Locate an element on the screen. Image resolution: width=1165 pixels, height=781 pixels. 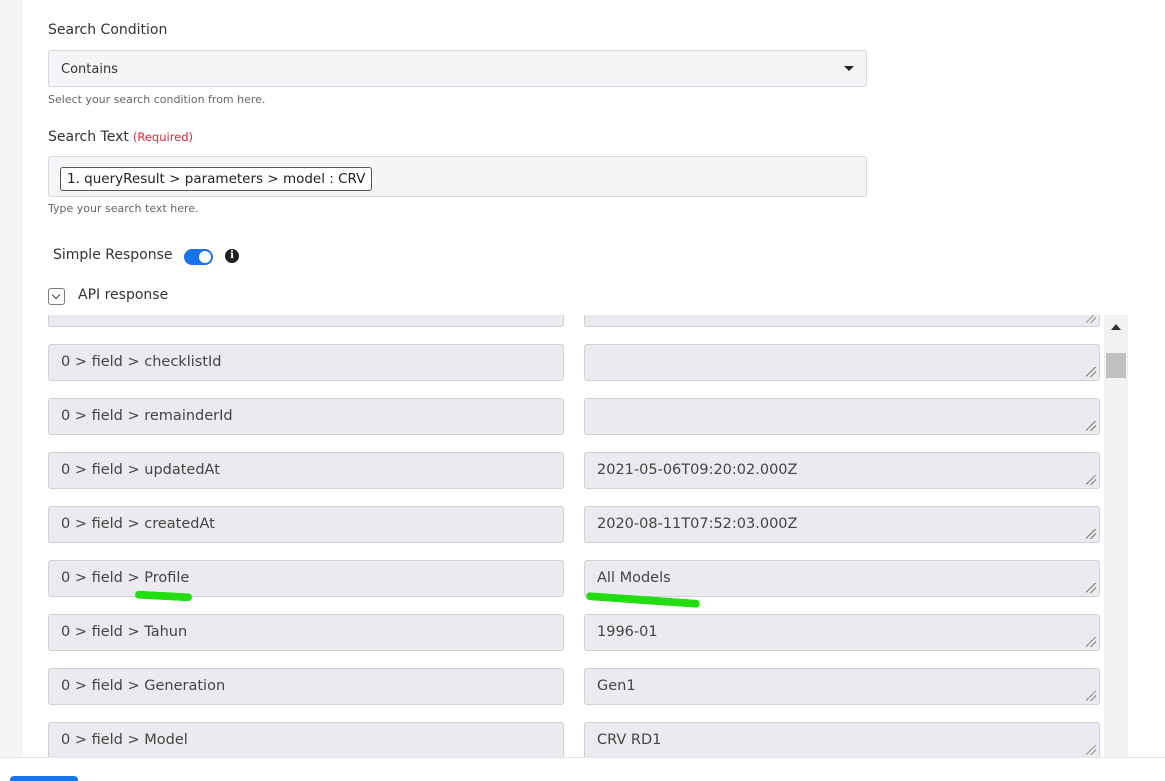
search-condition-hint: Select your search condition from here. is located at coordinates (157, 99).